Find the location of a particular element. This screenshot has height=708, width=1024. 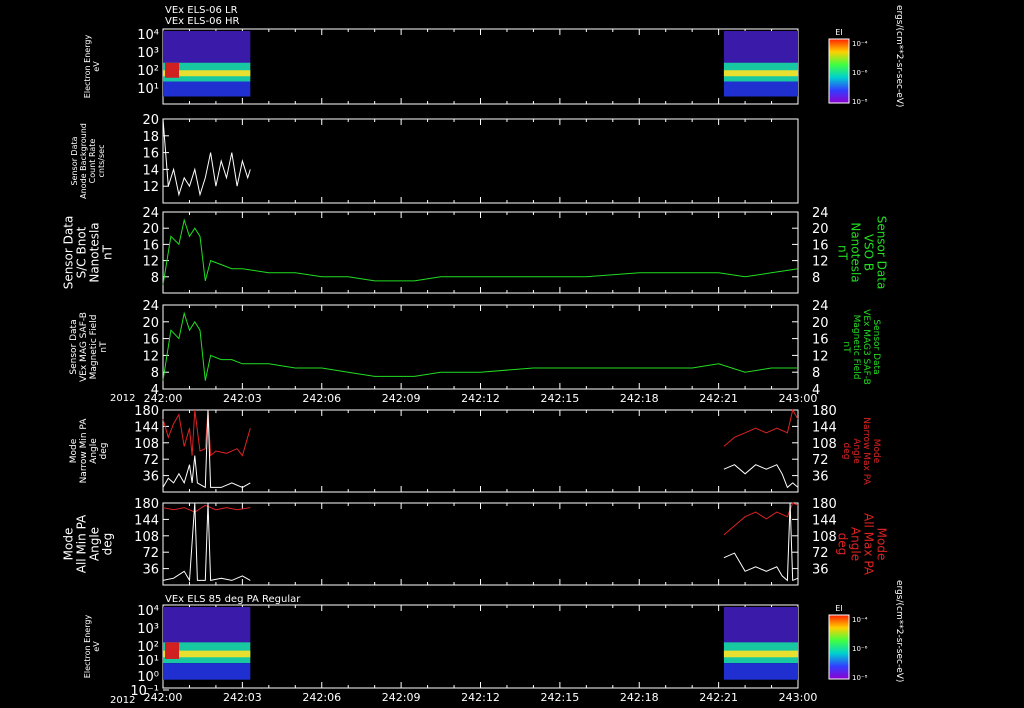

ylabel-left-p6-line: Mode is located at coordinates (69, 544).